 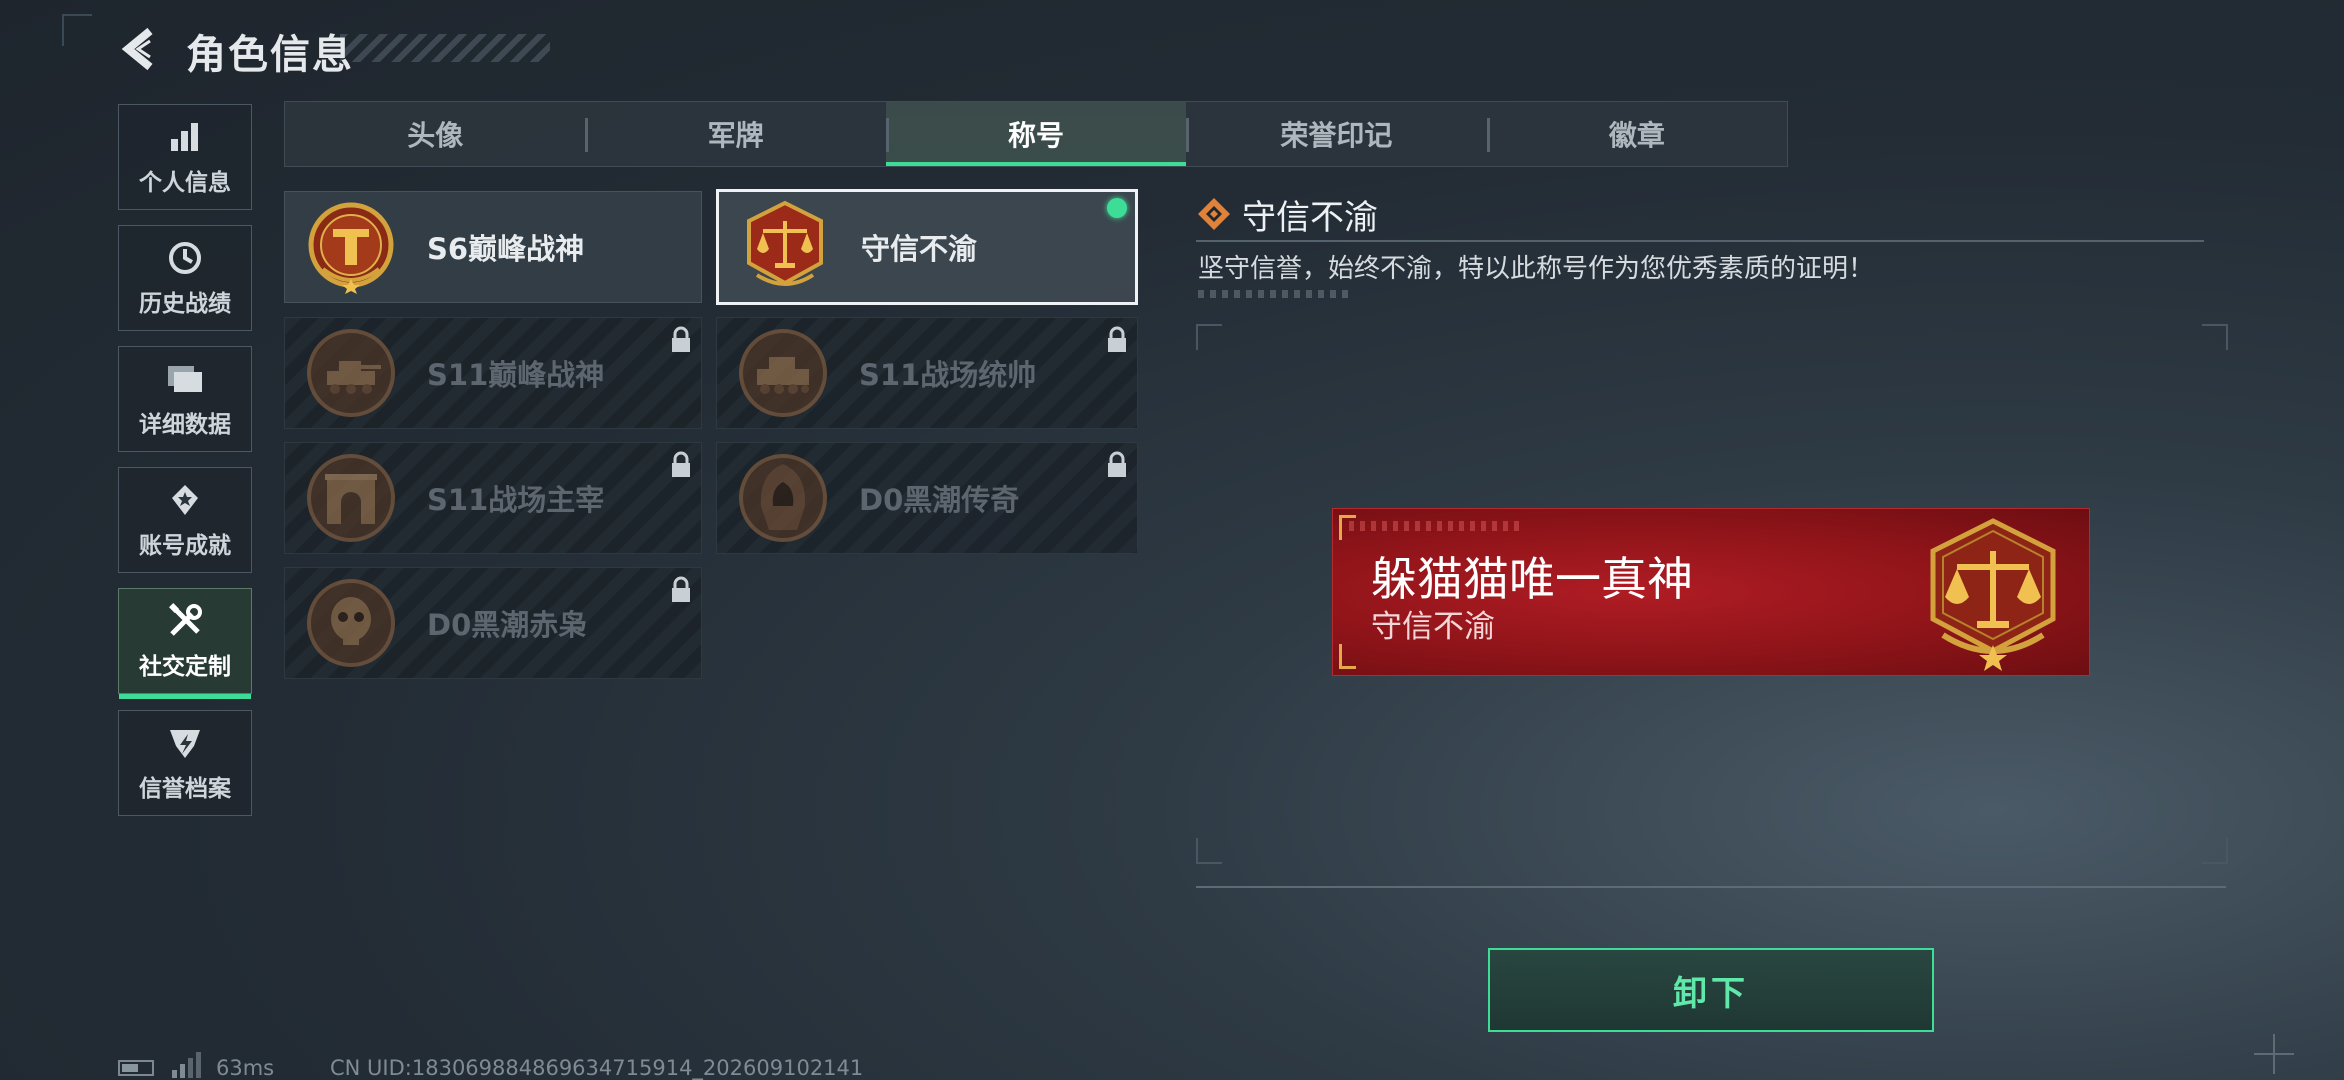 I want to click on nameplate-title: 守信不渝, so click(x=1433, y=627).